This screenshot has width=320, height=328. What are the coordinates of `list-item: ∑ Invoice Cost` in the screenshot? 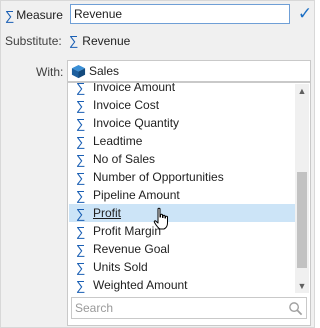 It's located at (183, 105).